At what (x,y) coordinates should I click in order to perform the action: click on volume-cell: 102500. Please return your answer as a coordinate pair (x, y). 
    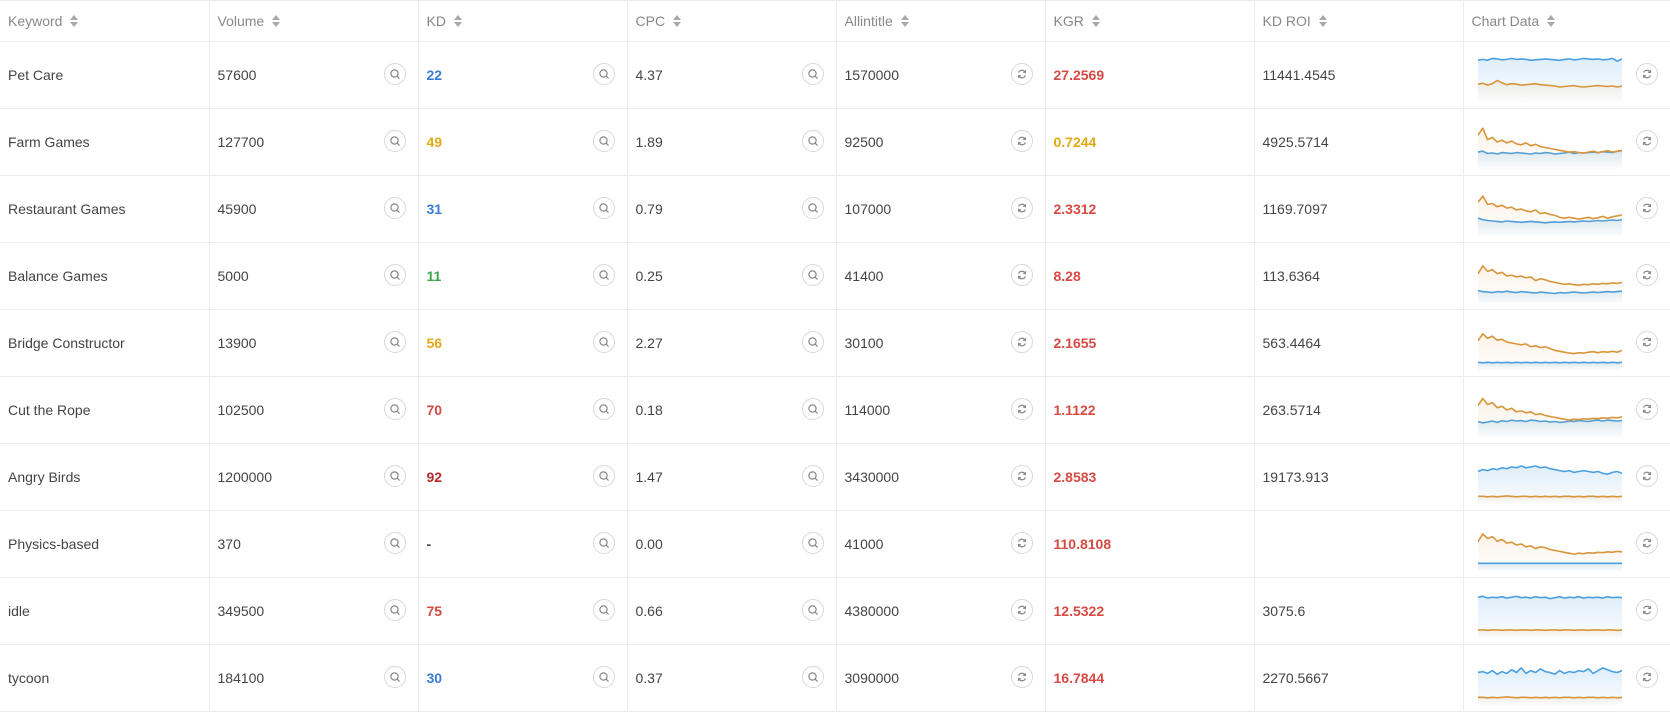
    Looking at the image, I should click on (313, 410).